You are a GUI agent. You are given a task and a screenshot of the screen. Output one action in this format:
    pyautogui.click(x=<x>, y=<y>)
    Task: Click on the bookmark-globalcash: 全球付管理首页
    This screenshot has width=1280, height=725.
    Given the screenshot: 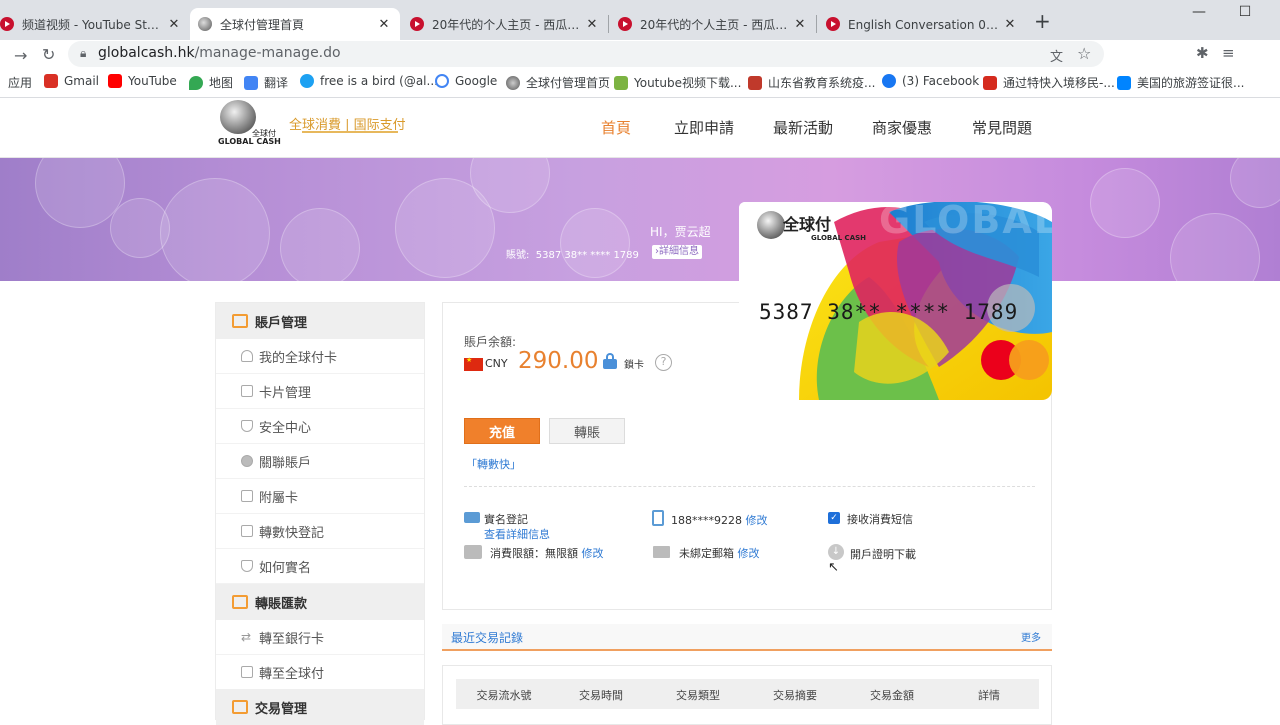 What is the action you would take?
    pyautogui.click(x=558, y=82)
    